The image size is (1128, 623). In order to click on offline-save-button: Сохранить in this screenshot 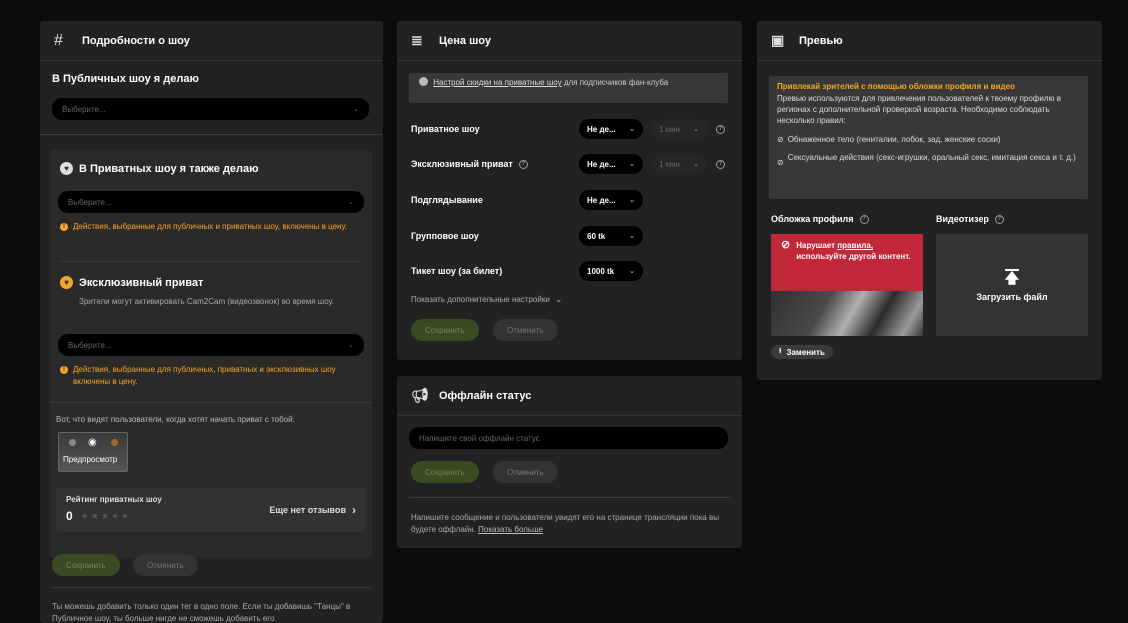, I will do `click(445, 472)`.